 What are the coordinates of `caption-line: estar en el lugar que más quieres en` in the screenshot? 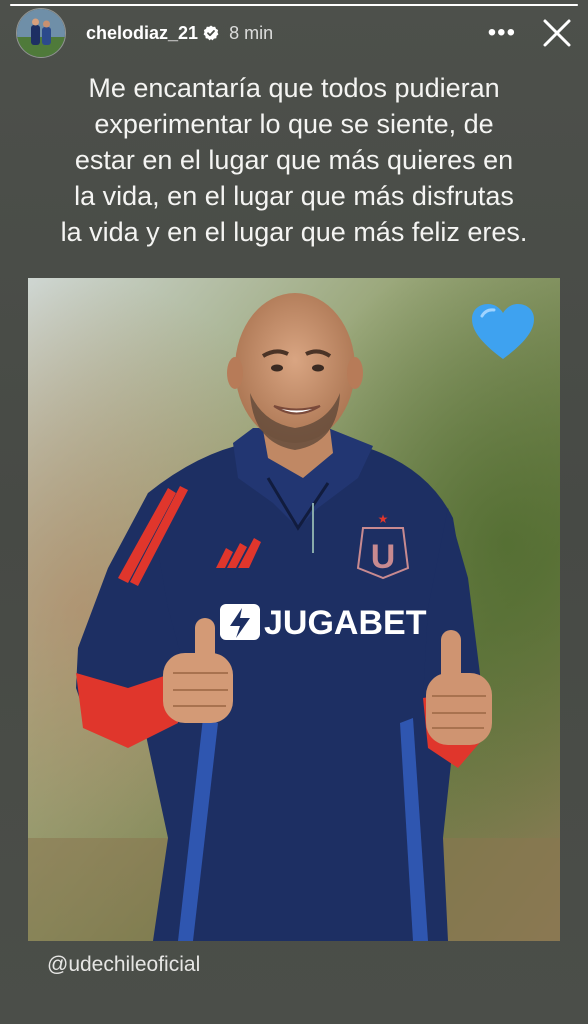 It's located at (294, 160).